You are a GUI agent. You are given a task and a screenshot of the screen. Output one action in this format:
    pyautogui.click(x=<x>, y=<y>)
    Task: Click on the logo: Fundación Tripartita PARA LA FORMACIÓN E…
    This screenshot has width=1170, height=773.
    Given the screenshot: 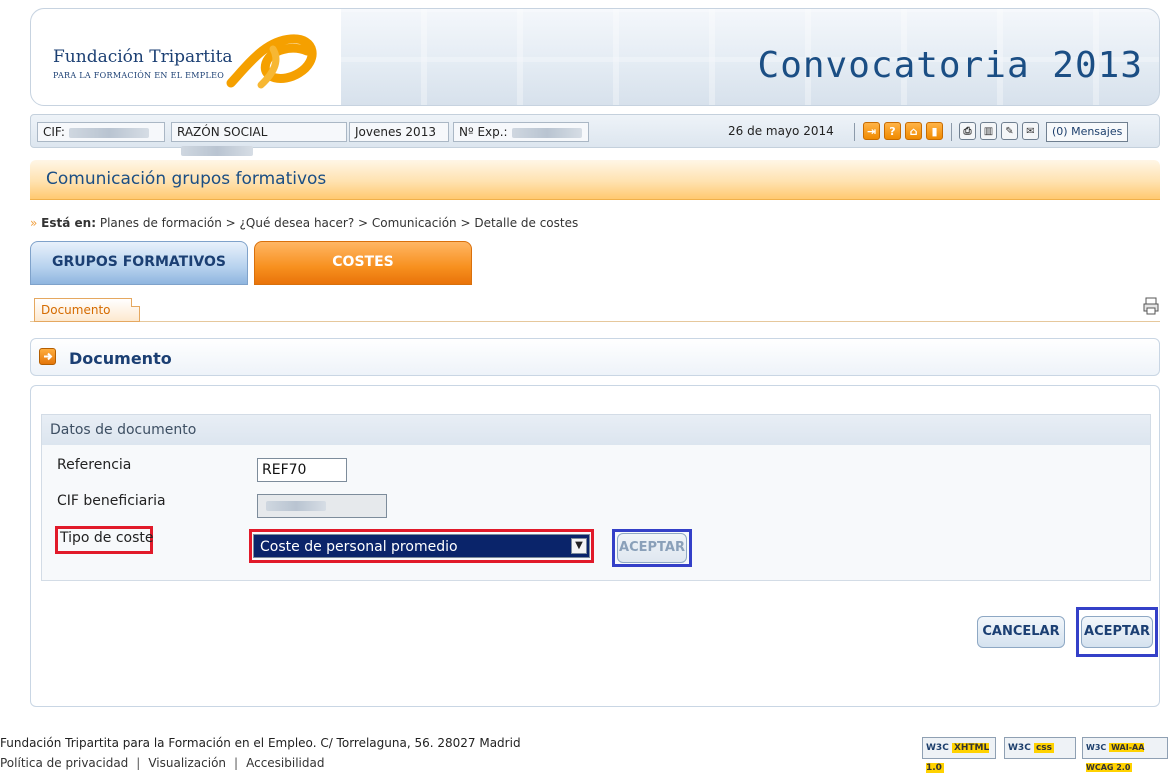 What is the action you would take?
    pyautogui.click(x=186, y=57)
    